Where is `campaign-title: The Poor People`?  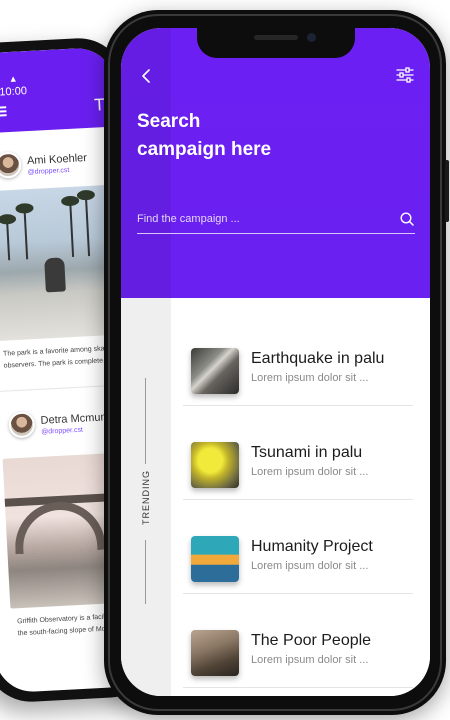
campaign-title: The Poor People is located at coordinates (311, 640).